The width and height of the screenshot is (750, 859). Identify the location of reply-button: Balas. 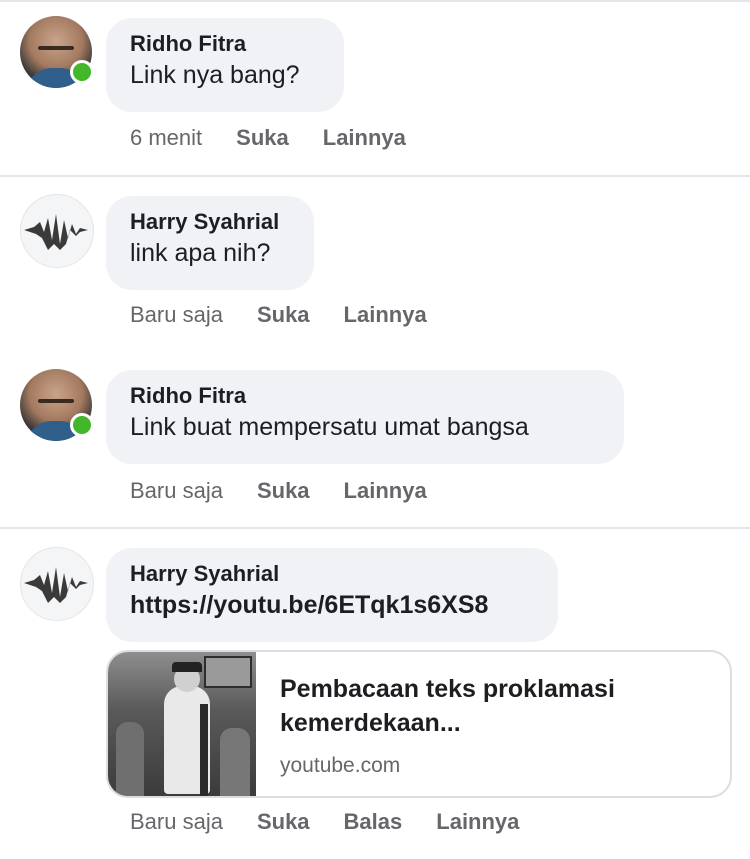
(373, 822).